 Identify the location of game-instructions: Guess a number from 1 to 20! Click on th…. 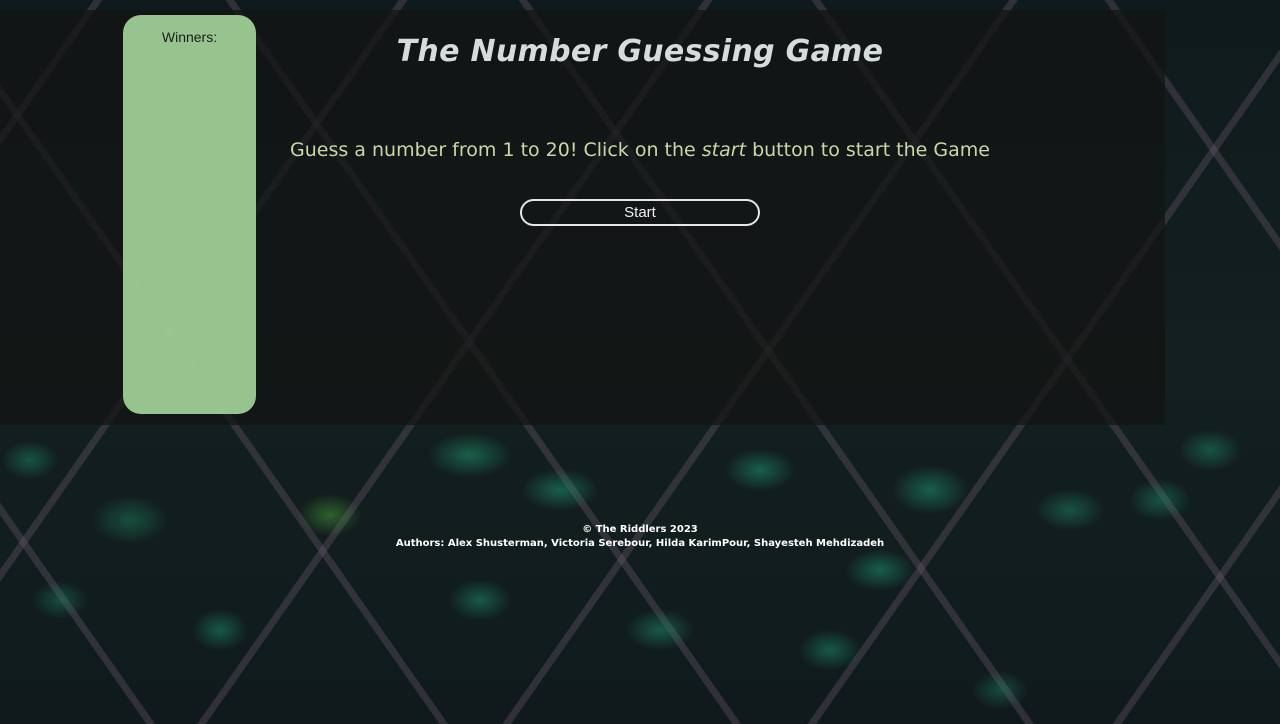
(640, 150).